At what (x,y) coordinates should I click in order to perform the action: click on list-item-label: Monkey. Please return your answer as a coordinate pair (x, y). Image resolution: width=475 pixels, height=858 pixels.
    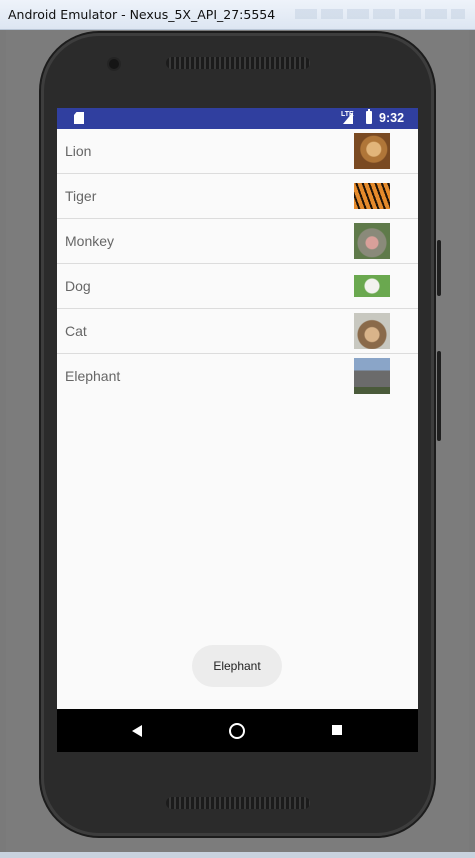
    Looking at the image, I should click on (90, 241).